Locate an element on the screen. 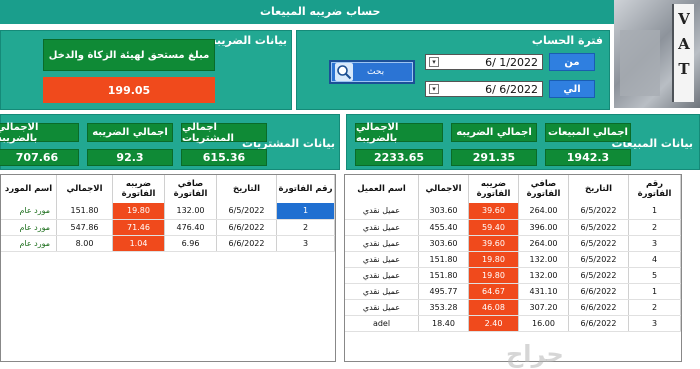 Image resolution: width=700 pixels, height=369 pixels. table-row: 3 6/6/2022 6.96 1.04 8.00 مورد عام is located at coordinates (168, 243).